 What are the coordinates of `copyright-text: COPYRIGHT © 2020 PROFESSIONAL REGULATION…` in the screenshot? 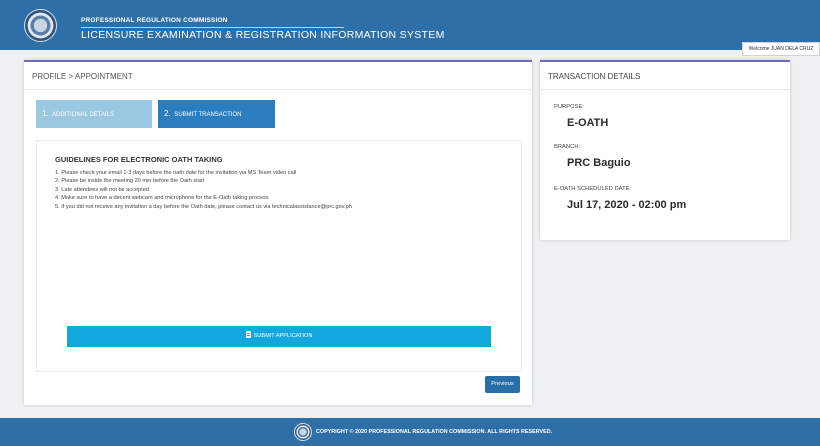 It's located at (434, 432).